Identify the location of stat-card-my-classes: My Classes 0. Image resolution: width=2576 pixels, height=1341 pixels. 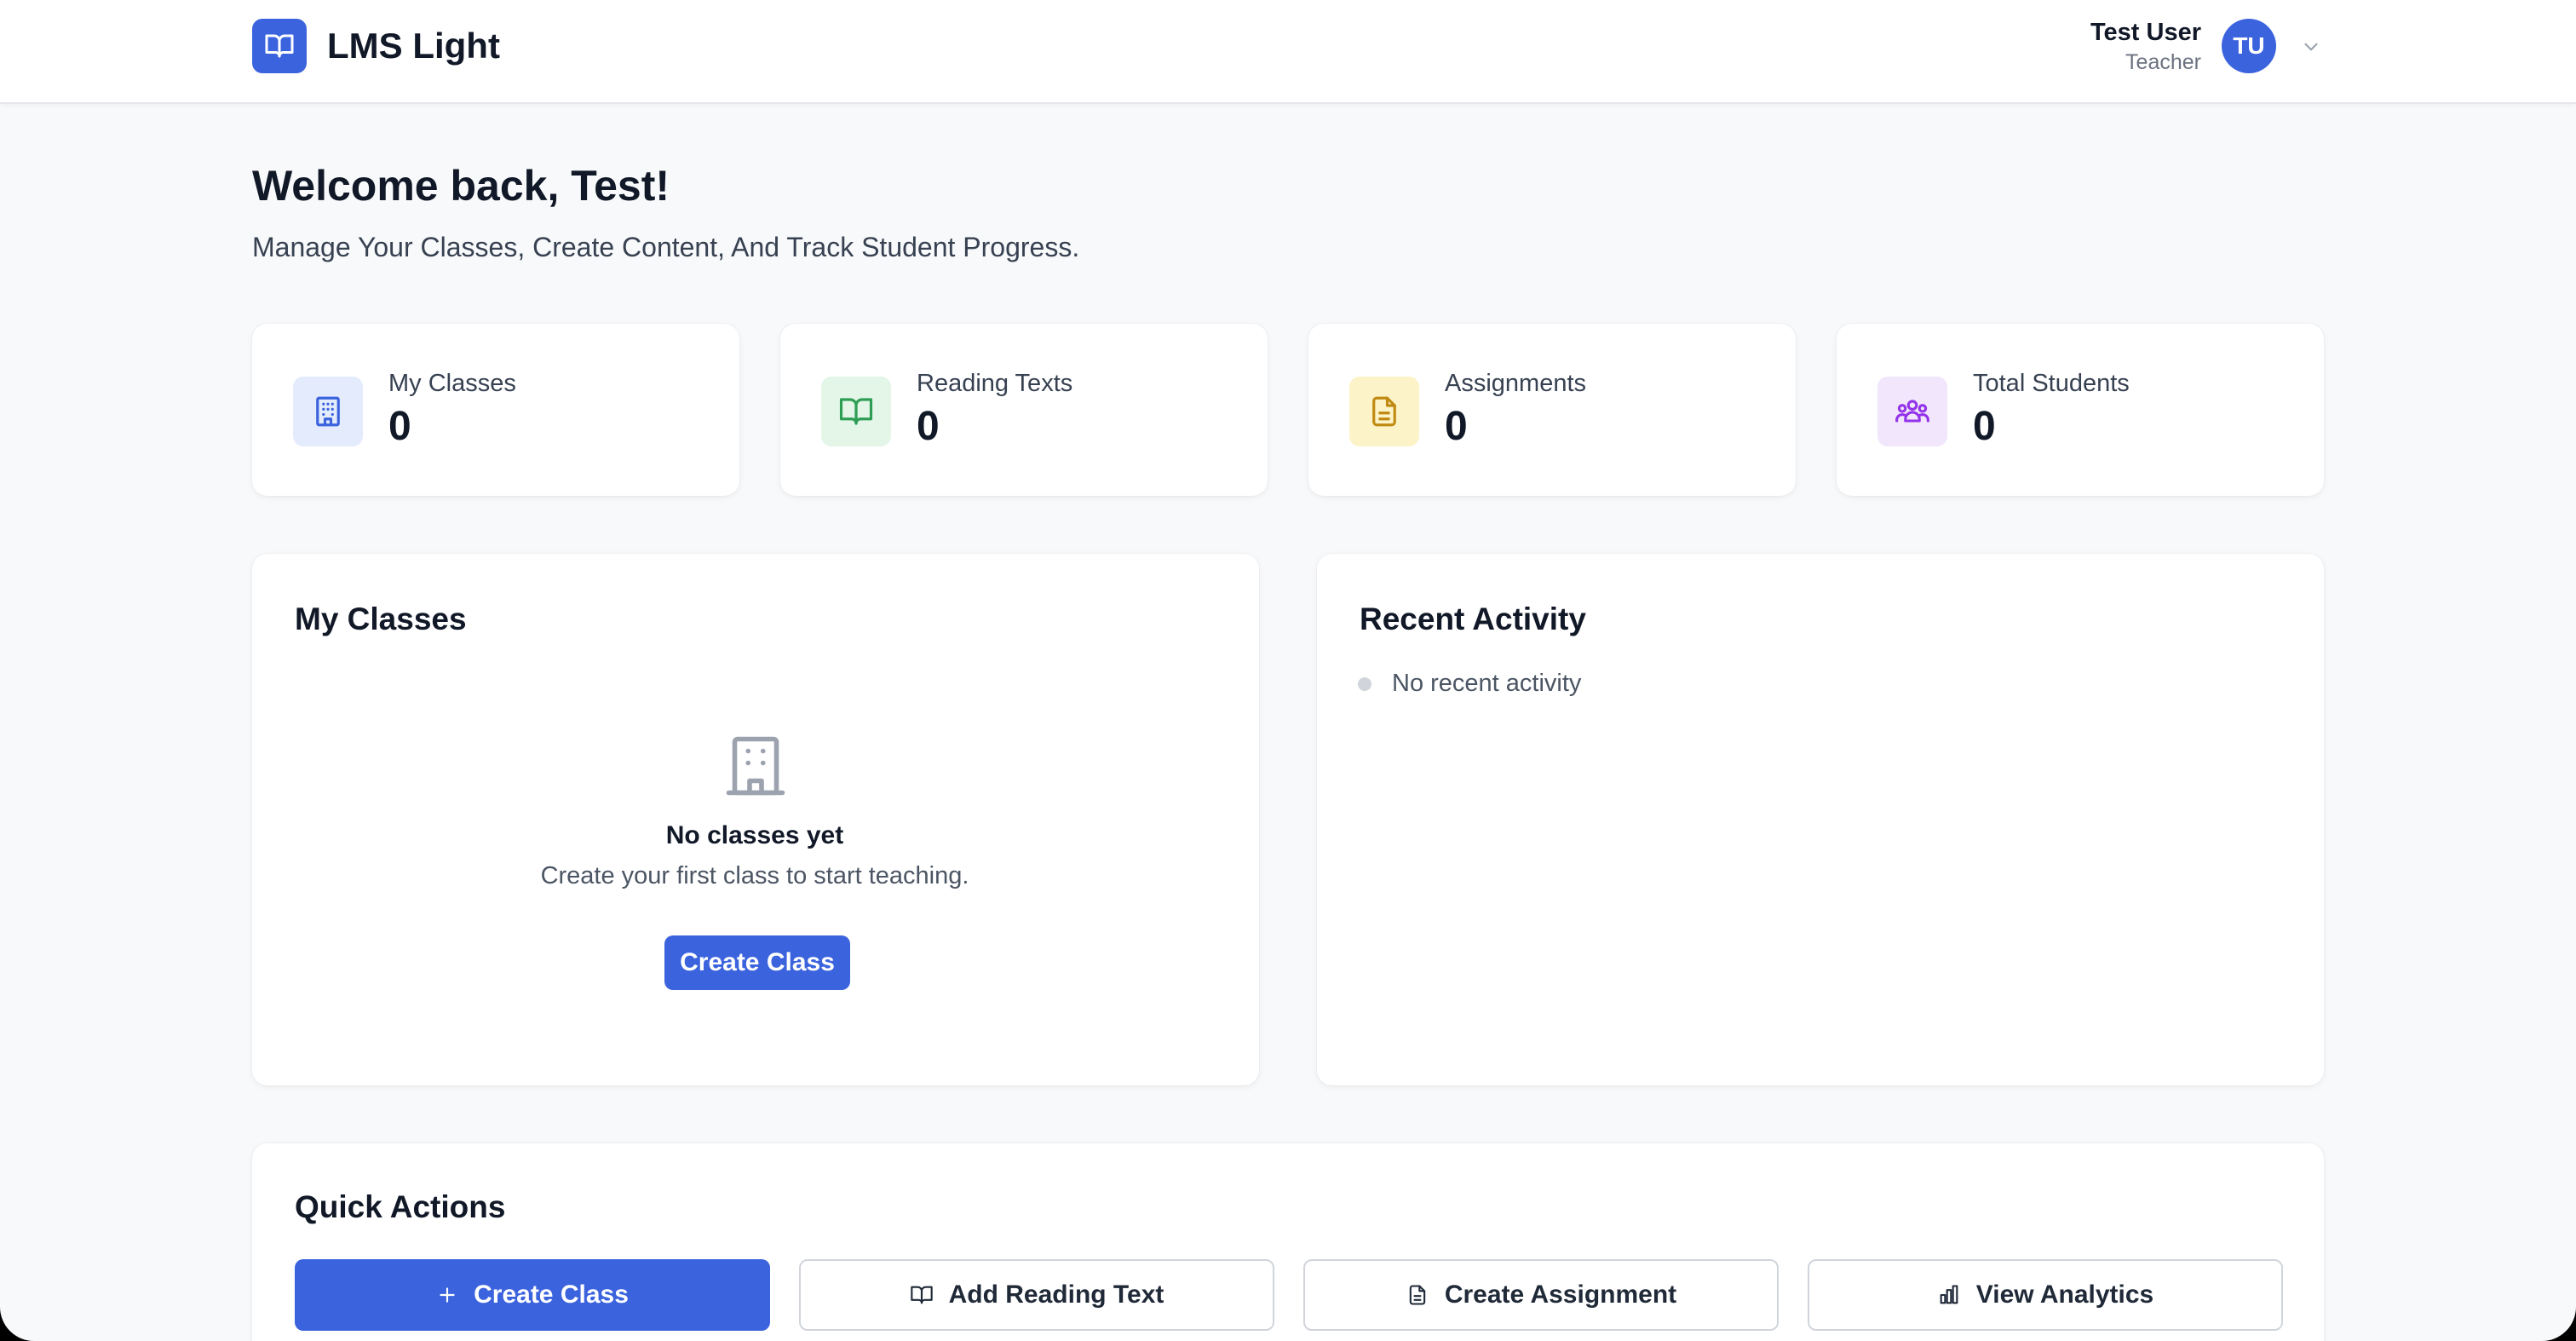
(496, 410).